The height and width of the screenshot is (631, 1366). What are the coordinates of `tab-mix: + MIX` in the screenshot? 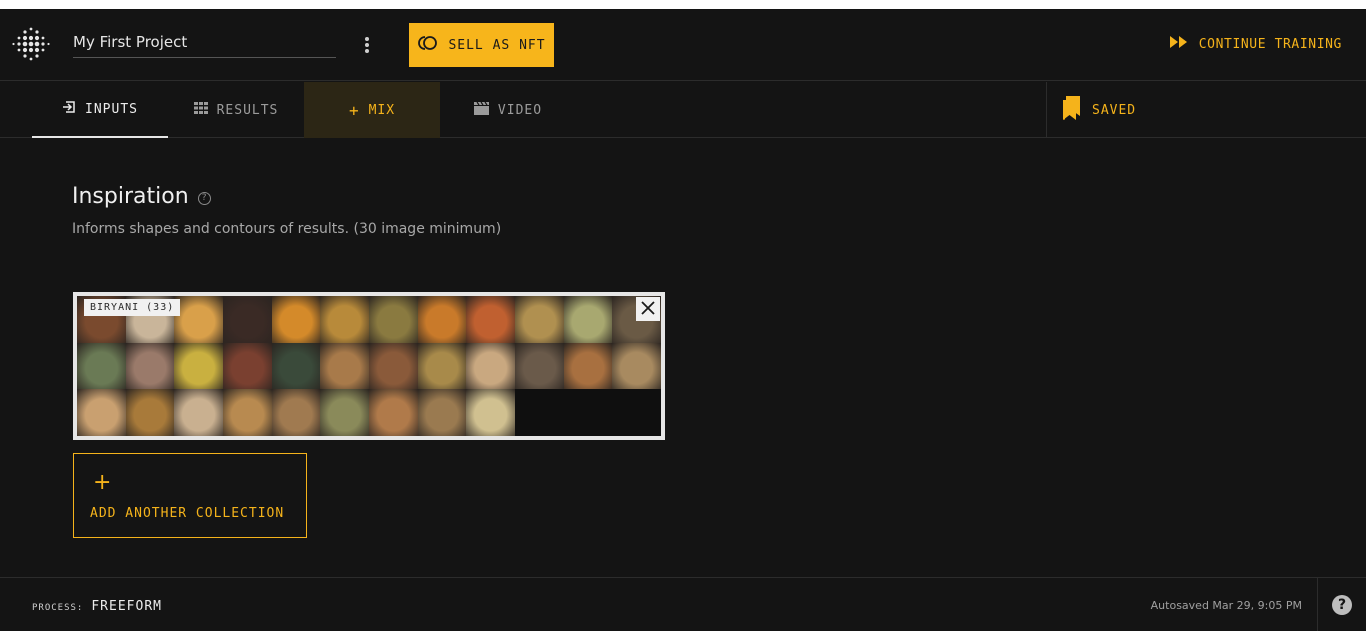 It's located at (372, 110).